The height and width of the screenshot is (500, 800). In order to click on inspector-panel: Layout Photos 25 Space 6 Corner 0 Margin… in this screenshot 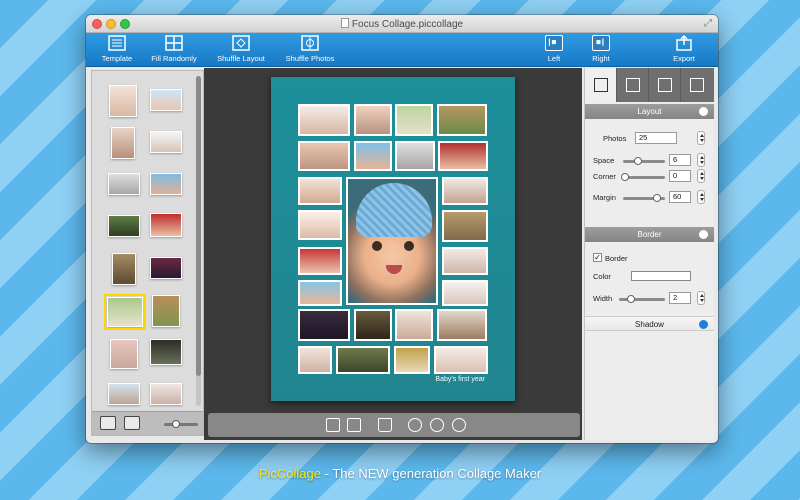, I will do `click(649, 254)`.